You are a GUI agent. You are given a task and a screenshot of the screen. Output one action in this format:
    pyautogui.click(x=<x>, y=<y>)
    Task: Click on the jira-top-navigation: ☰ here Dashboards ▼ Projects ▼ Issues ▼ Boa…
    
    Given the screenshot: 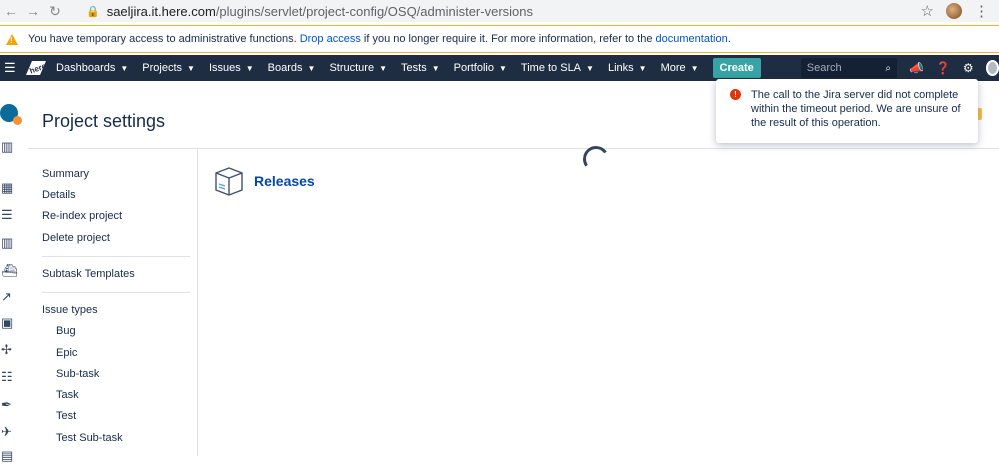 What is the action you would take?
    pyautogui.click(x=499, y=68)
    